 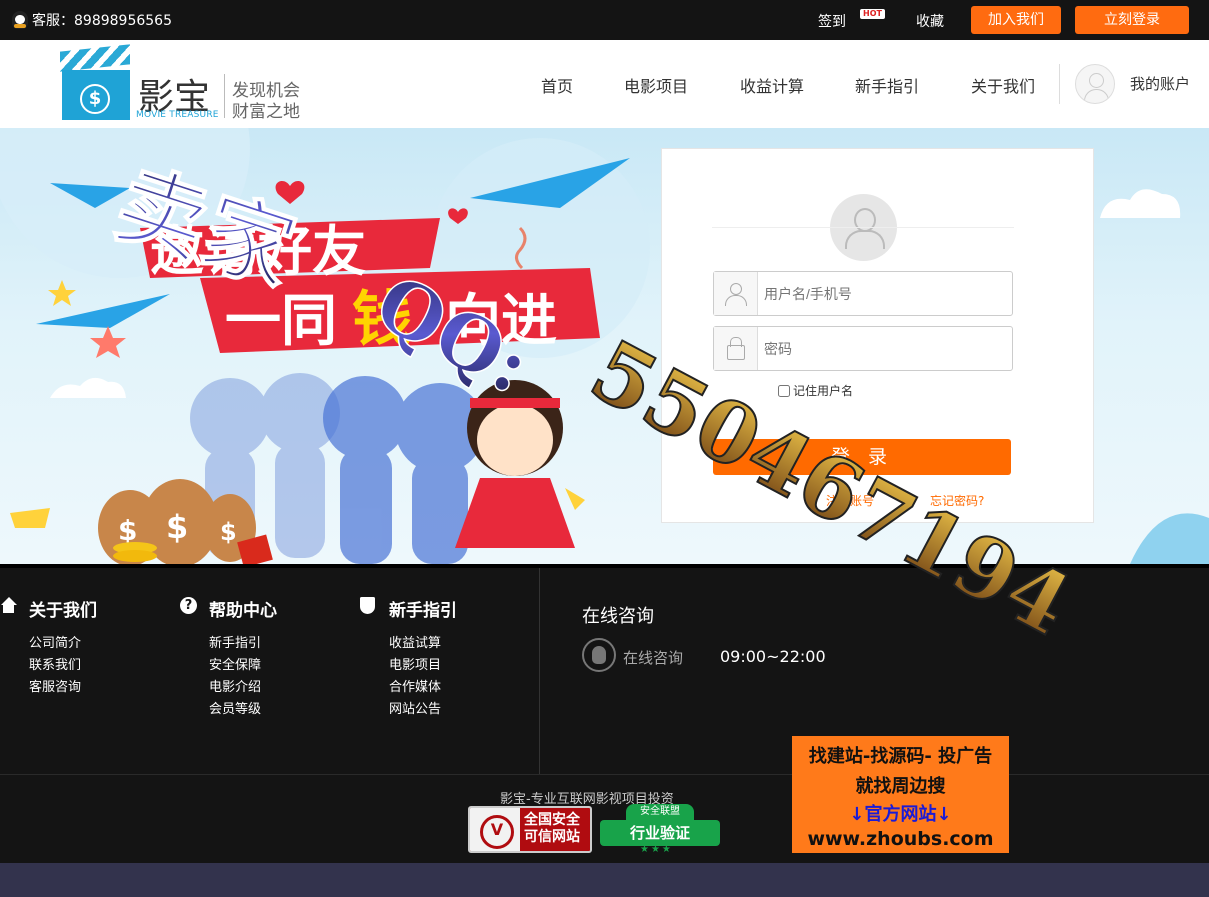 I want to click on home-icon, so click(x=8, y=605).